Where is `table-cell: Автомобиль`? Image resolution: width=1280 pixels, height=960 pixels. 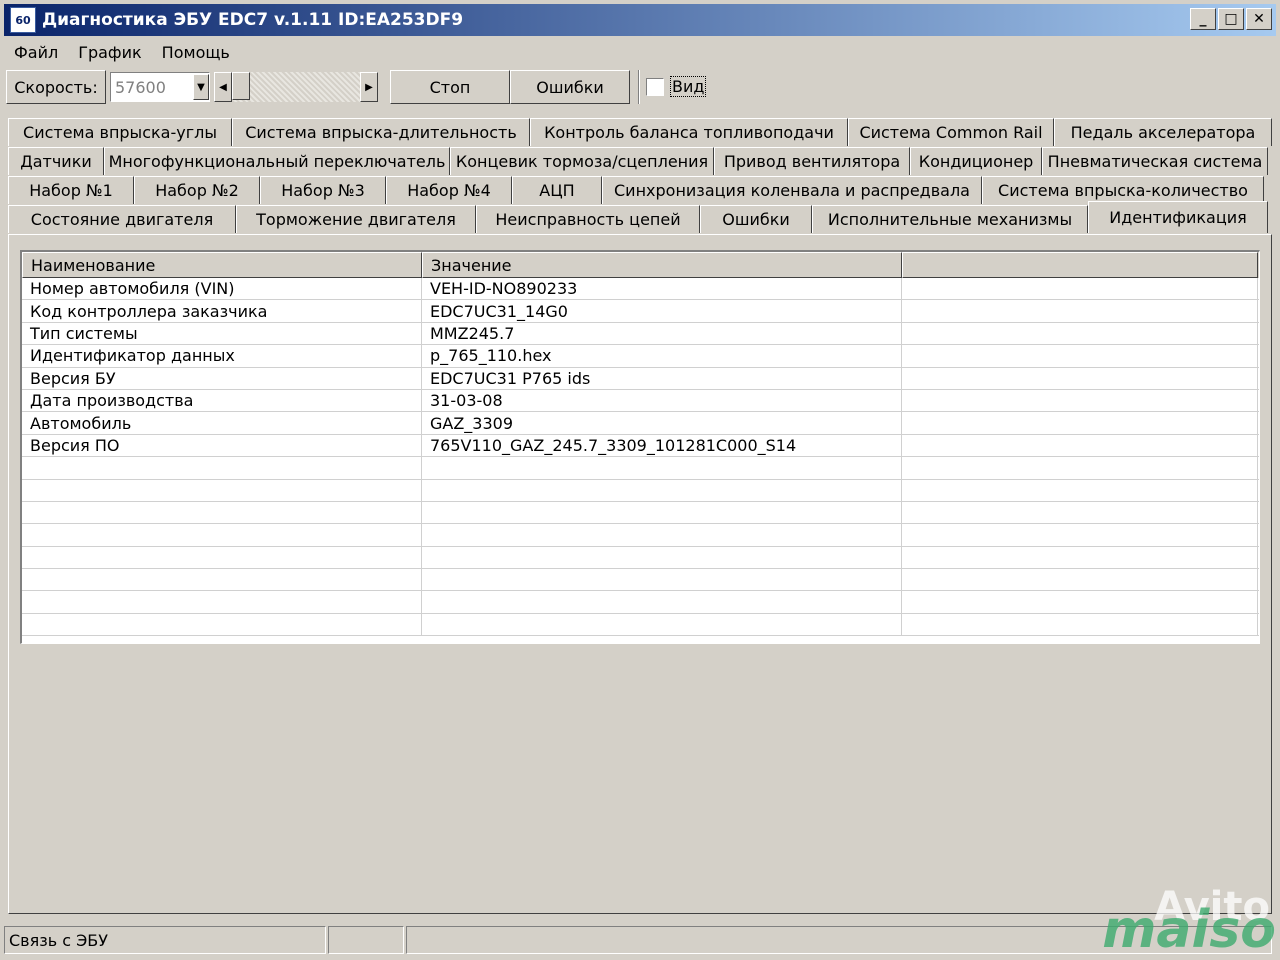
table-cell: Автомобиль is located at coordinates (222, 423).